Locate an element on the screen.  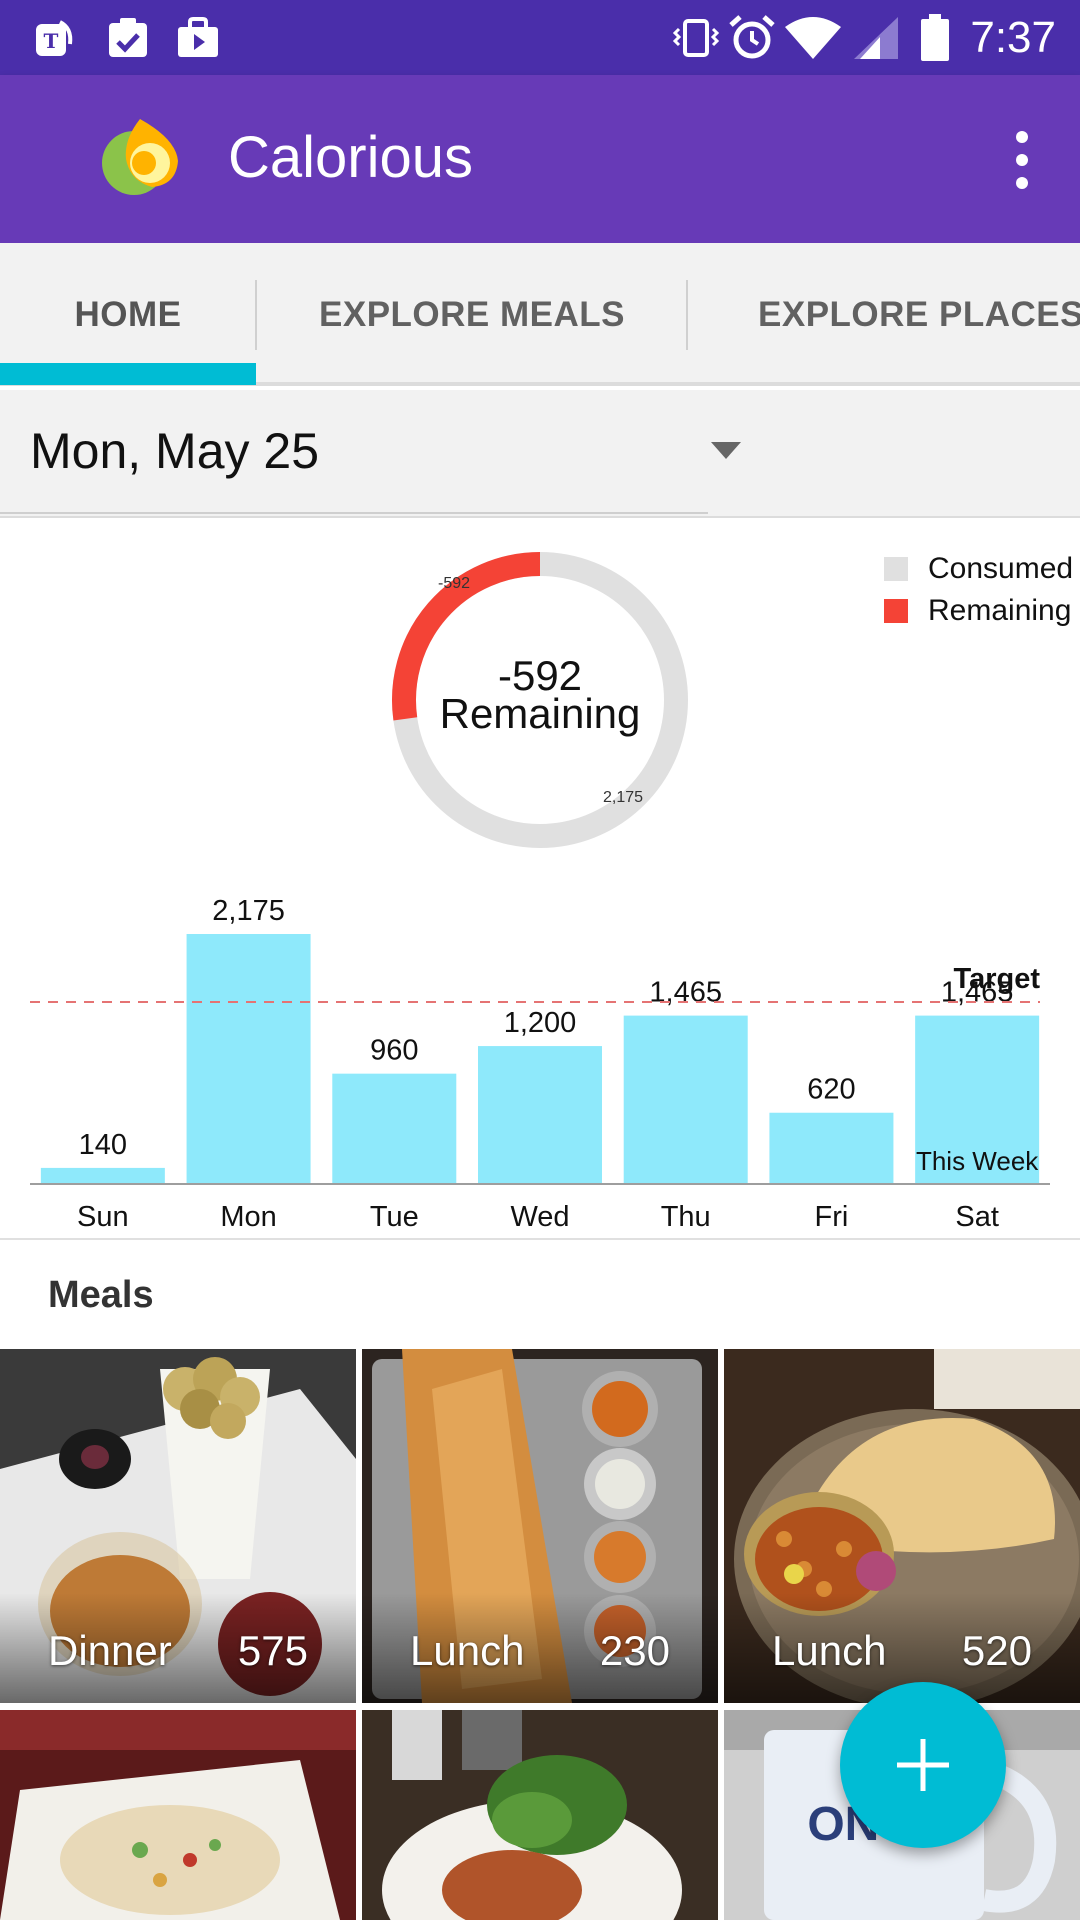
legend-swatch-remaining is located at coordinates (896, 611).